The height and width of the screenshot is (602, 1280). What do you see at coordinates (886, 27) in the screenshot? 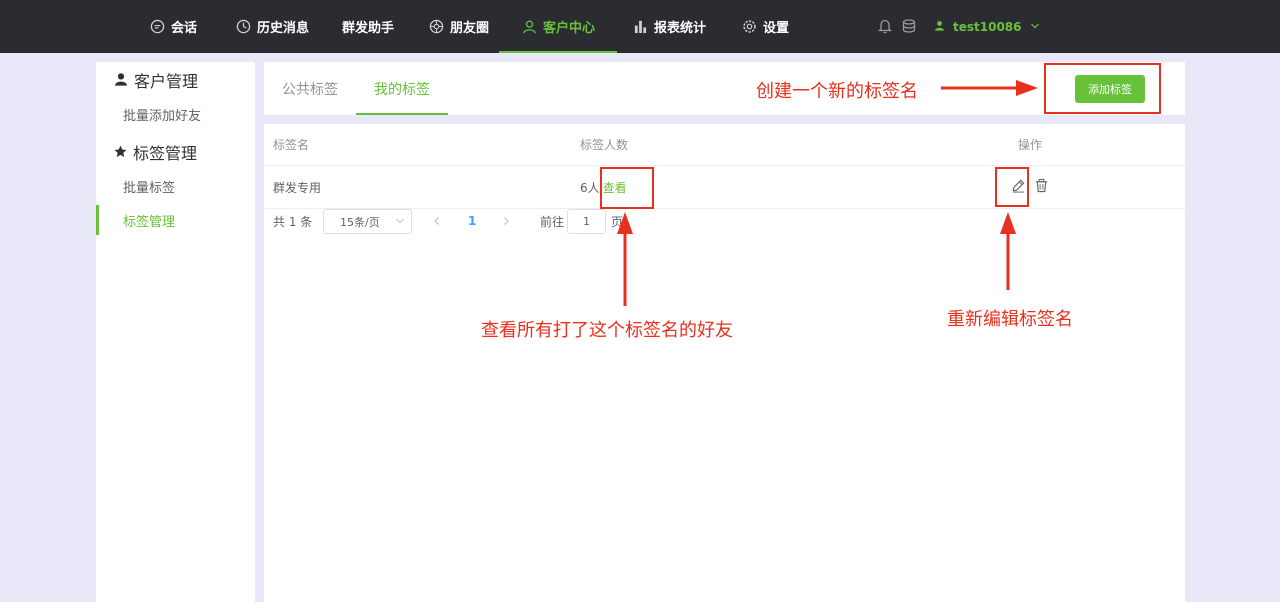
I see `bell-icon` at bounding box center [886, 27].